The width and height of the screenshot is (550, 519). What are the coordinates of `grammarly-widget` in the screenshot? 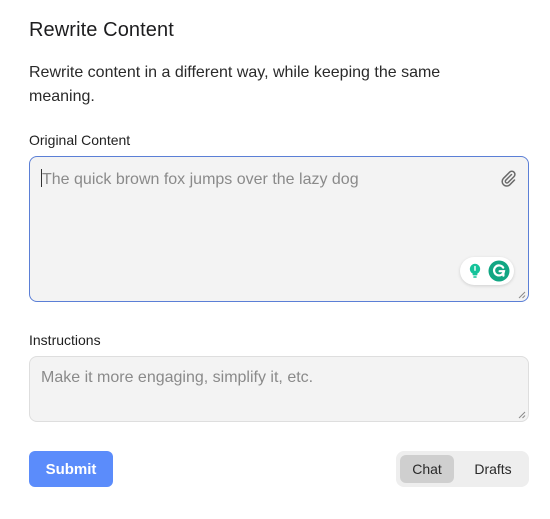 It's located at (487, 271).